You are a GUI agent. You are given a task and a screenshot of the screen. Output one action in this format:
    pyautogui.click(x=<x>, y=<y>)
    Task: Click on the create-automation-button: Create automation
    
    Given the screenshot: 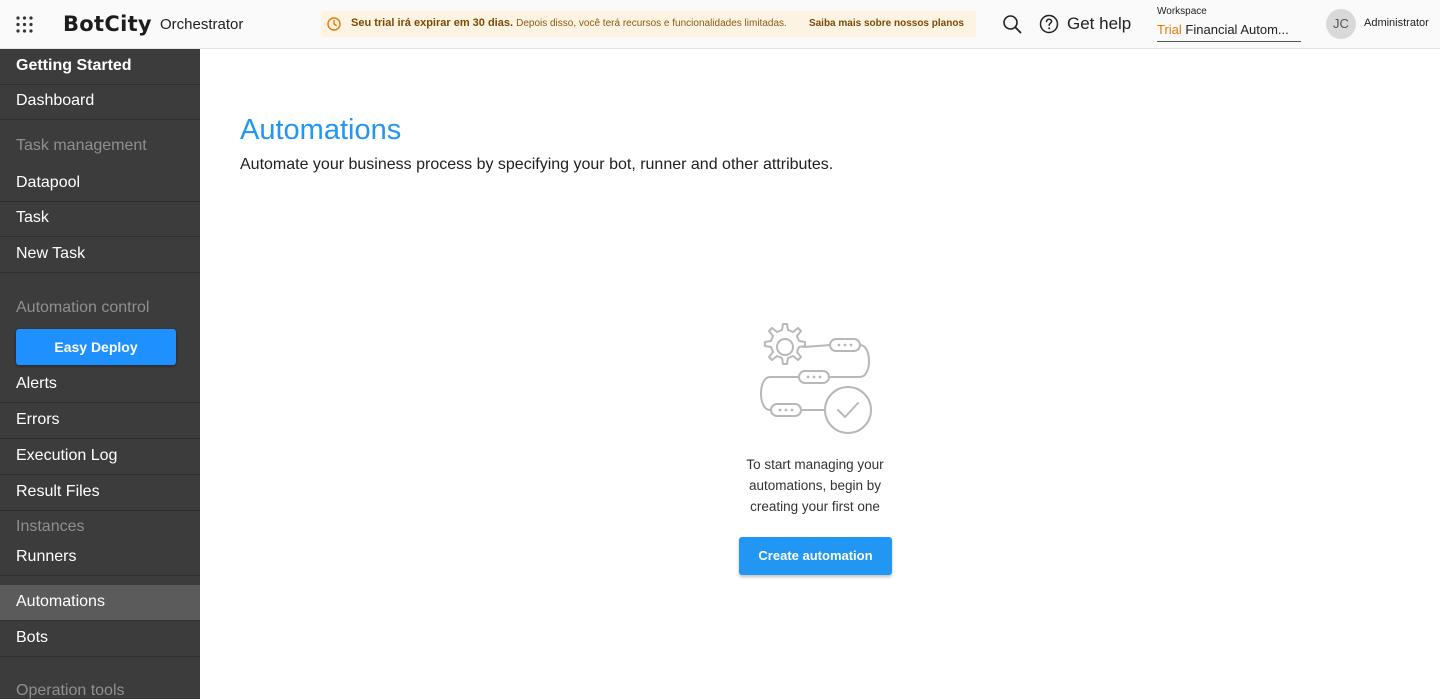 What is the action you would take?
    pyautogui.click(x=815, y=556)
    